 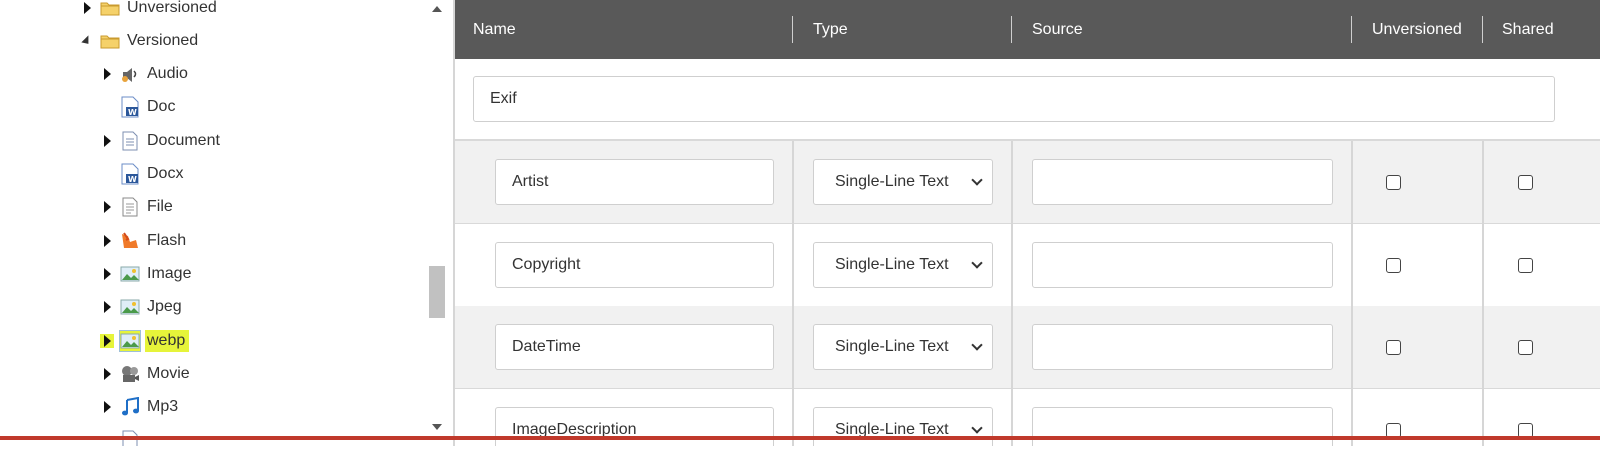 What do you see at coordinates (1417, 29) in the screenshot?
I see `column-header-unversioned: Unversioned` at bounding box center [1417, 29].